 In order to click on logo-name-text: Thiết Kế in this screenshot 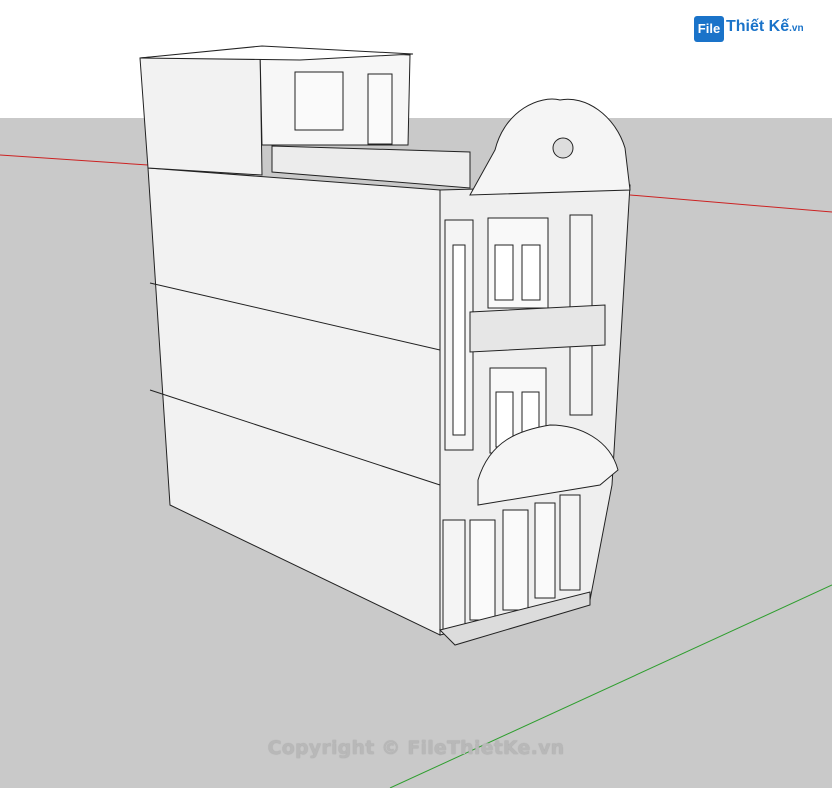, I will do `click(758, 26)`.